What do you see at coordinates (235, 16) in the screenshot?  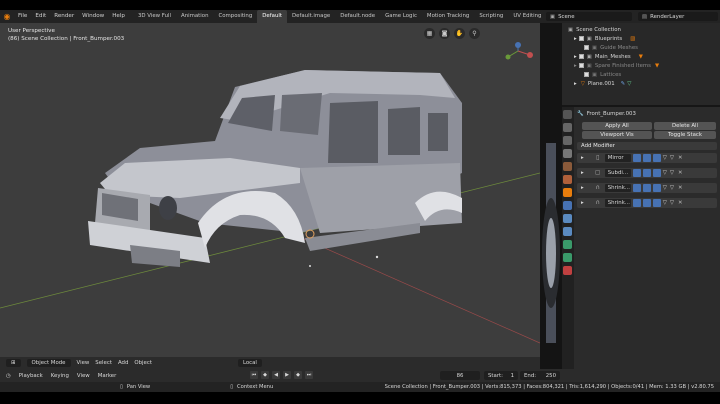 I see `tab-compositing: Compositing` at bounding box center [235, 16].